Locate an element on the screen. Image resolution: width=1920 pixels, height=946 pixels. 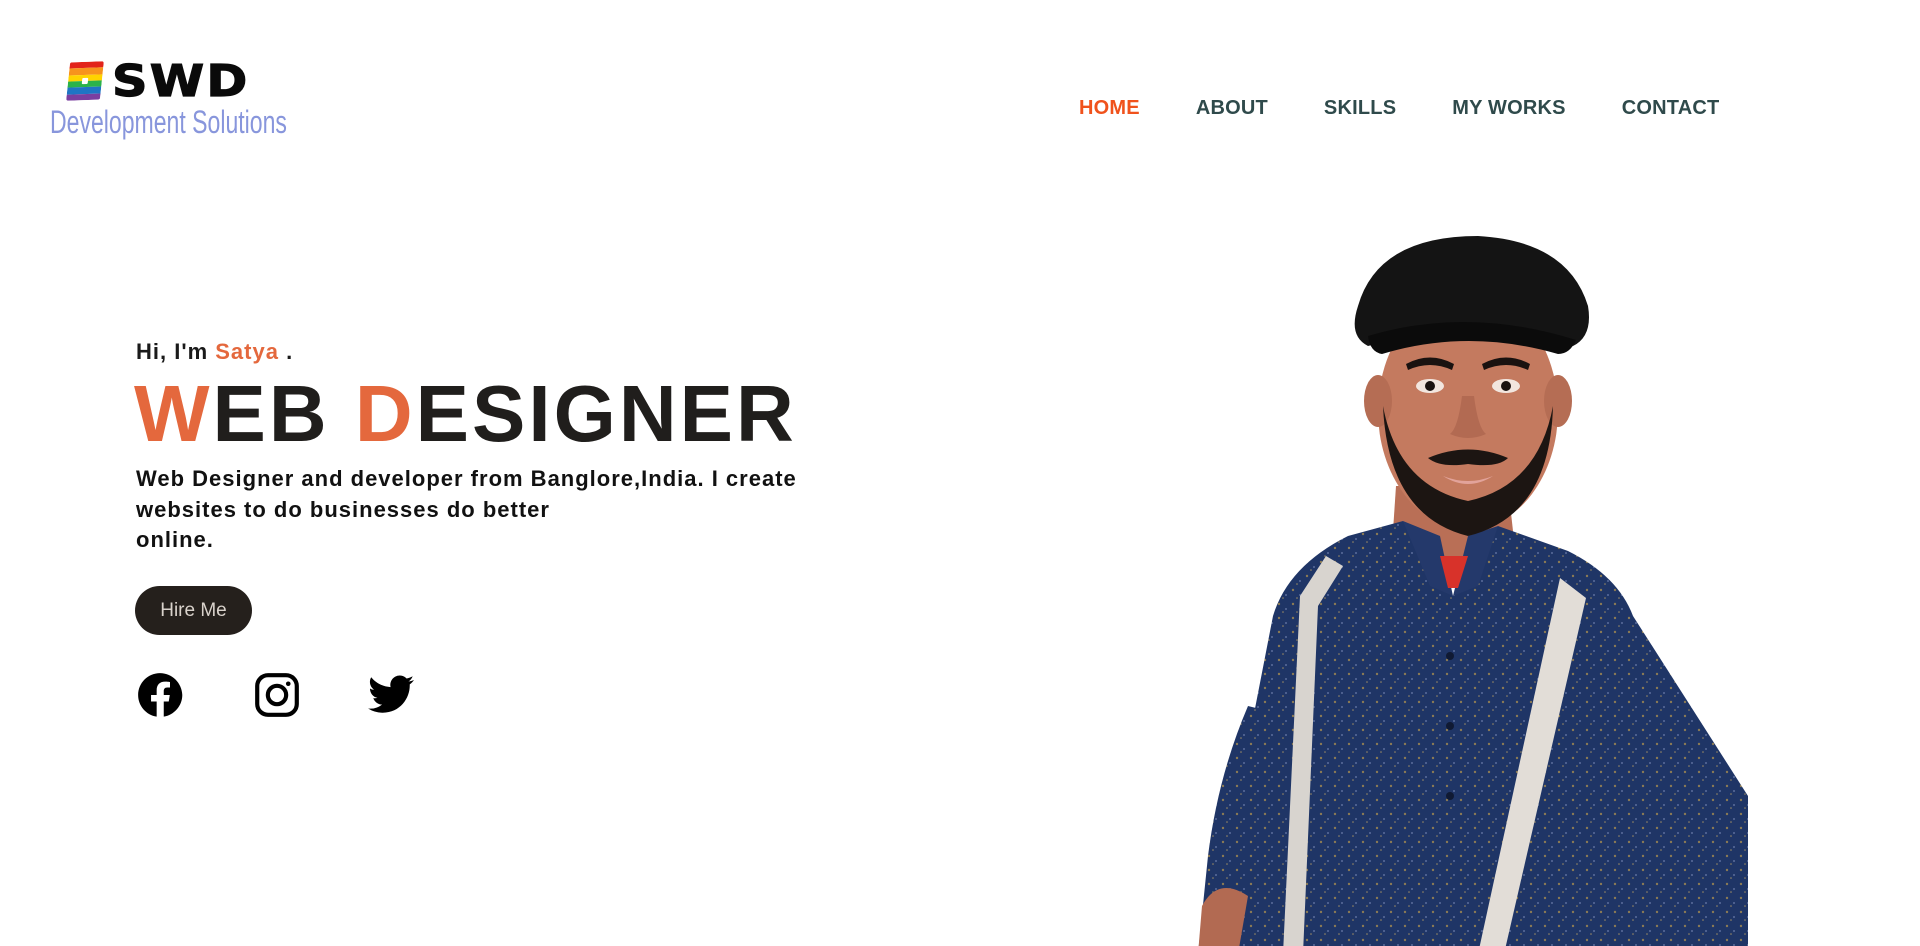
twitter-icon is located at coordinates (391, 695).